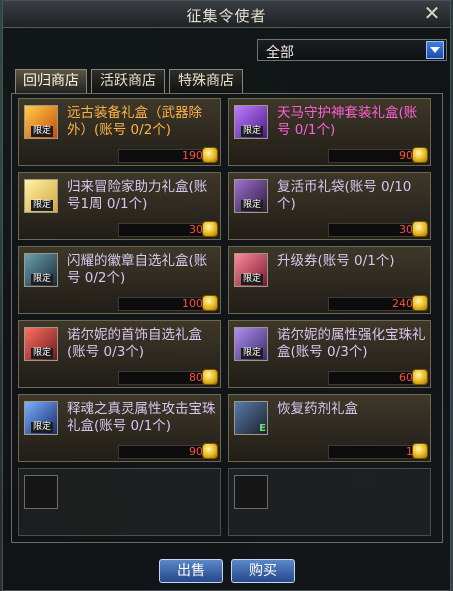  What do you see at coordinates (347, 121) in the screenshot?
I see `item-name: 天马守护神套装礼盒(账号 0/1个)` at bounding box center [347, 121].